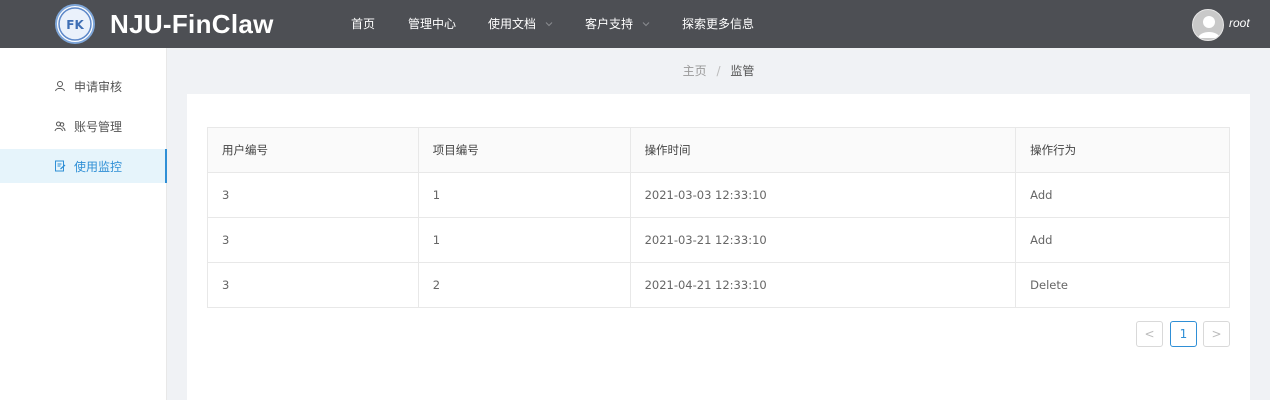  What do you see at coordinates (695, 71) in the screenshot?
I see `breadcrumb-home: 主页` at bounding box center [695, 71].